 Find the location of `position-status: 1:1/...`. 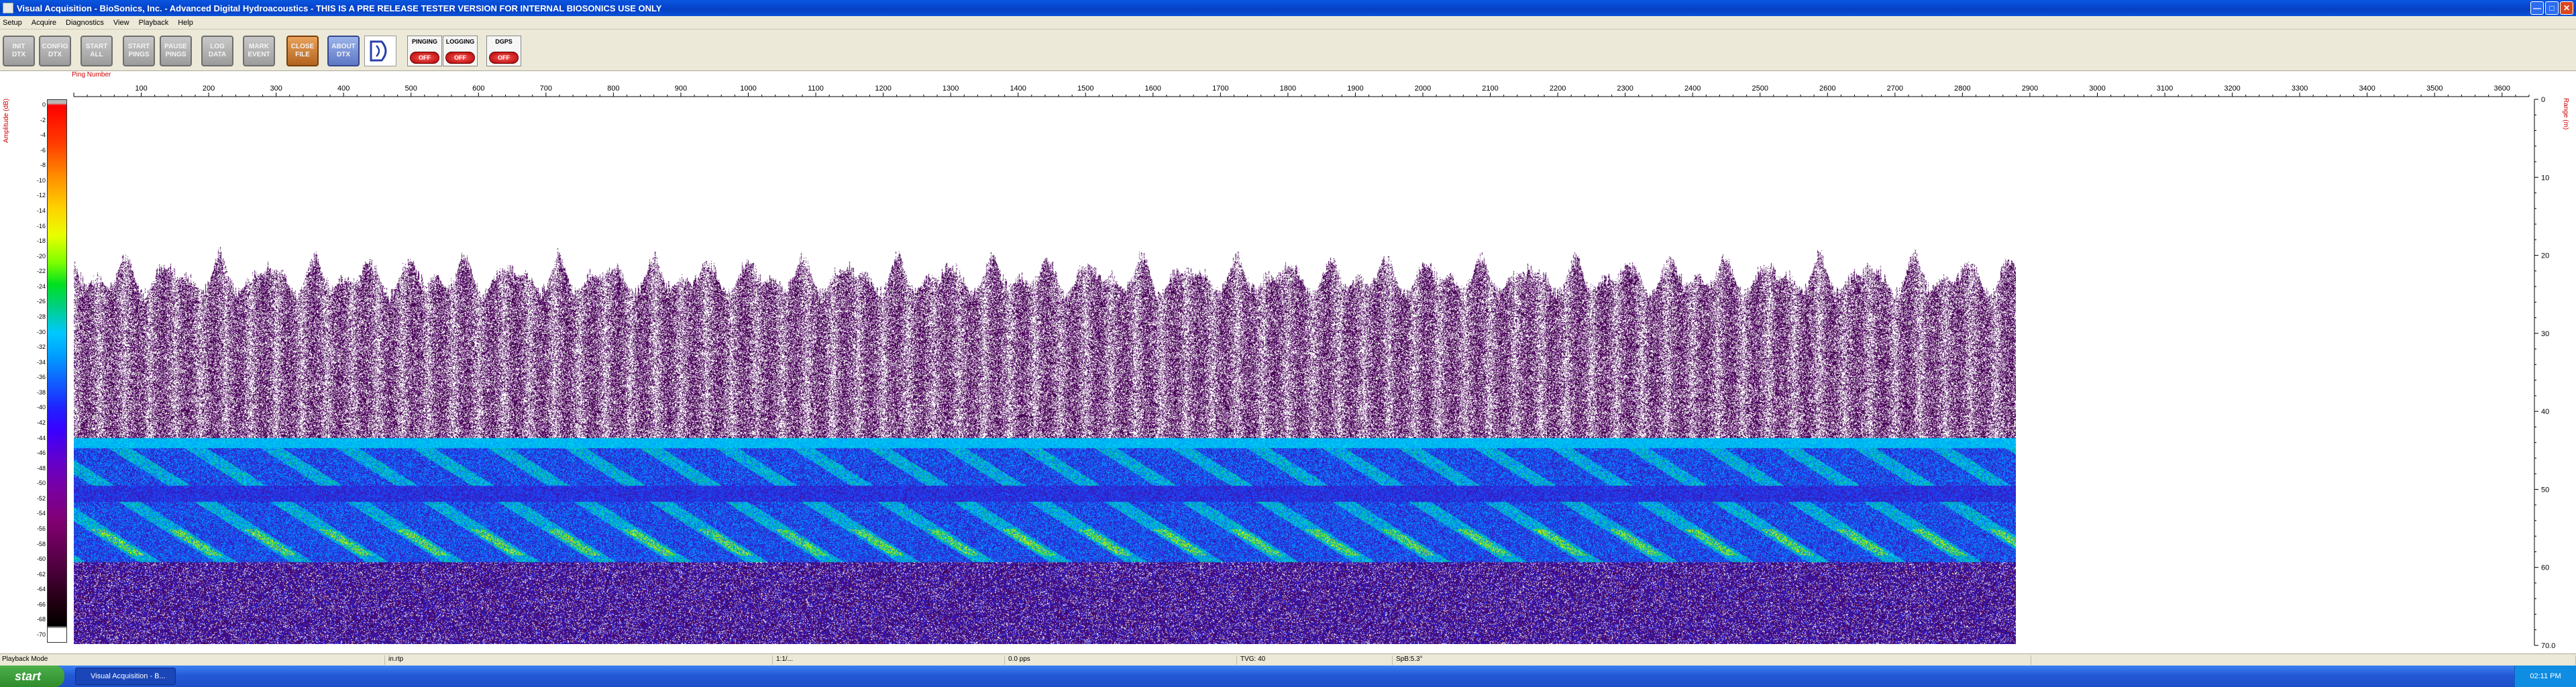

position-status: 1:1/... is located at coordinates (889, 660).